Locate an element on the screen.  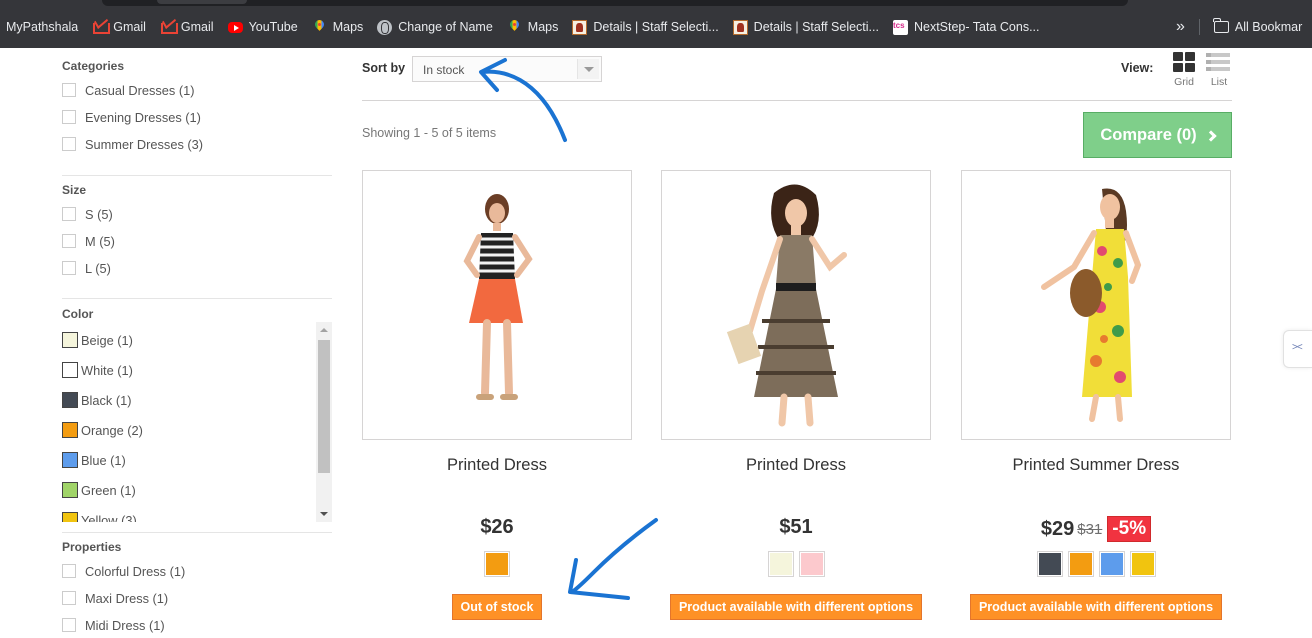
filter-label: Beige (1) is located at coordinates (107, 340).